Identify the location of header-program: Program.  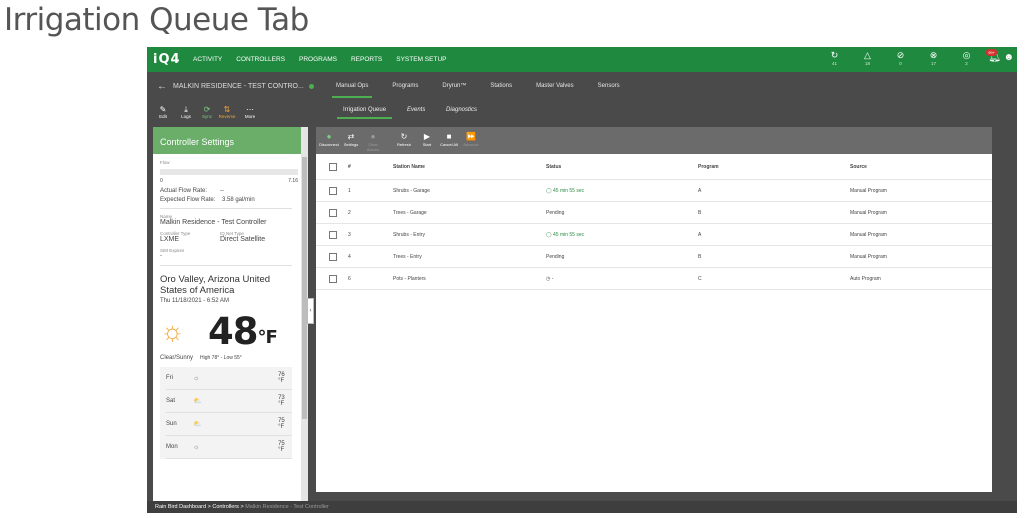
(774, 167).